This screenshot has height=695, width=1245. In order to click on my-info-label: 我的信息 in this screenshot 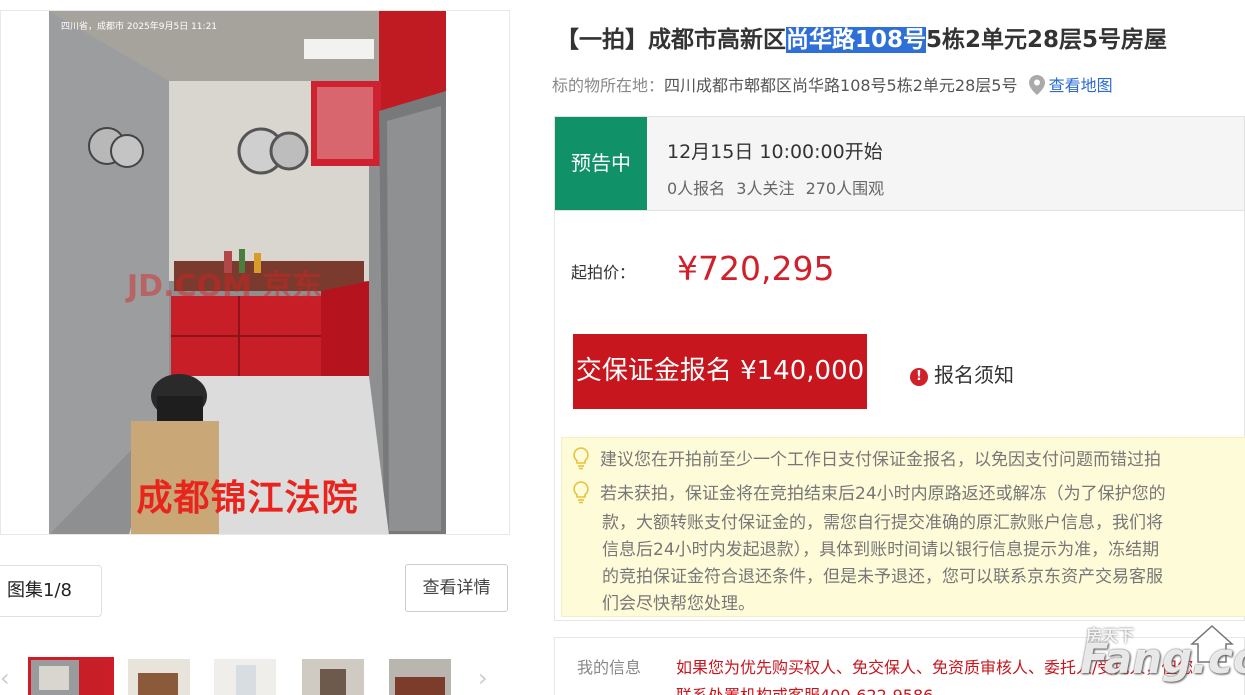, I will do `click(609, 667)`.